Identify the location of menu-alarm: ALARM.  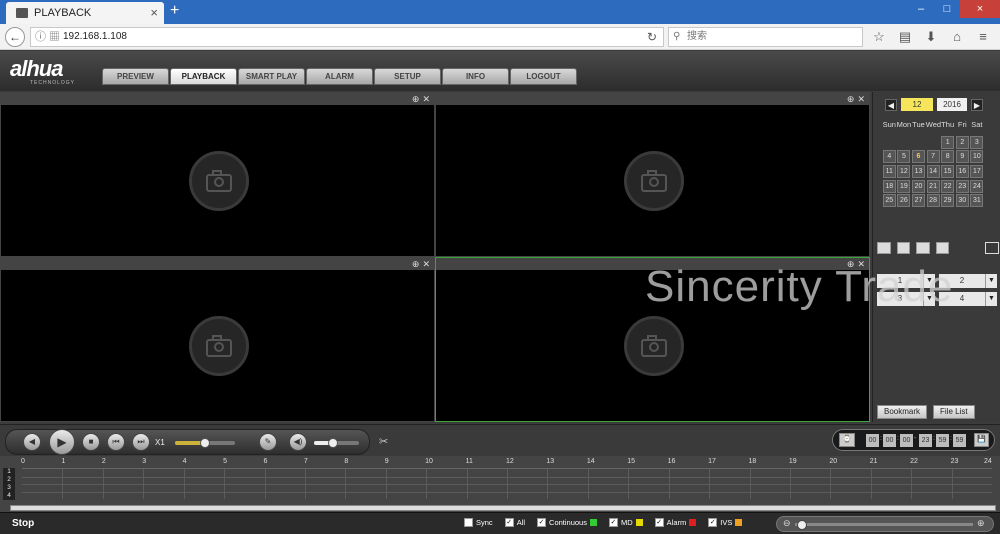
(339, 76).